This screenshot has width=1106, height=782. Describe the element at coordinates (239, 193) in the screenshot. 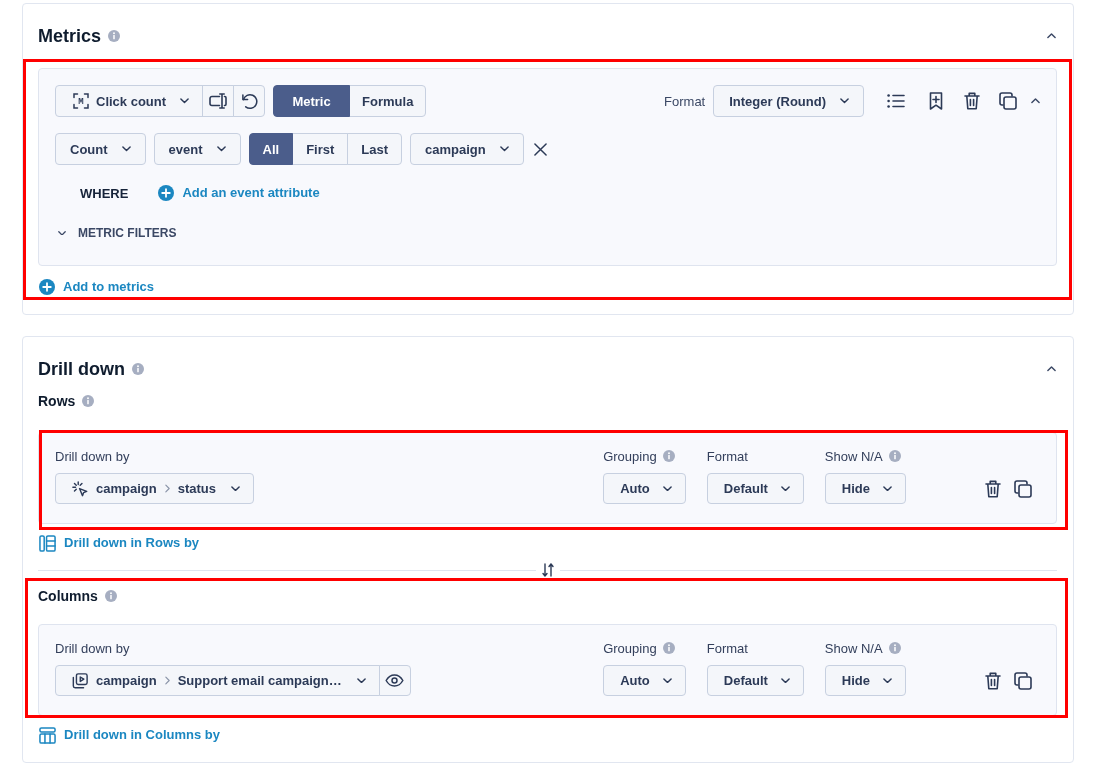

I see `add-attribute-link: Add an event attribute` at that location.